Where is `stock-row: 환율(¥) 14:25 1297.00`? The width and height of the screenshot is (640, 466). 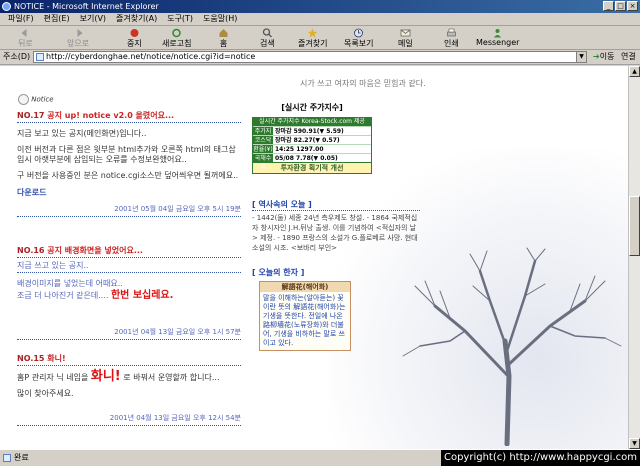
stock-row: 환율(¥) 14:25 1297.00 is located at coordinates (312, 148).